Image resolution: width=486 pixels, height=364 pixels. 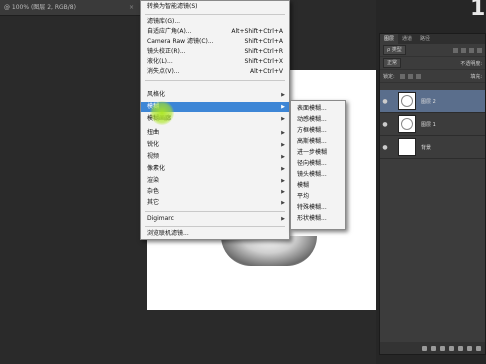 What do you see at coordinates (479, 50) in the screenshot?
I see `shape-filter-icon` at bounding box center [479, 50].